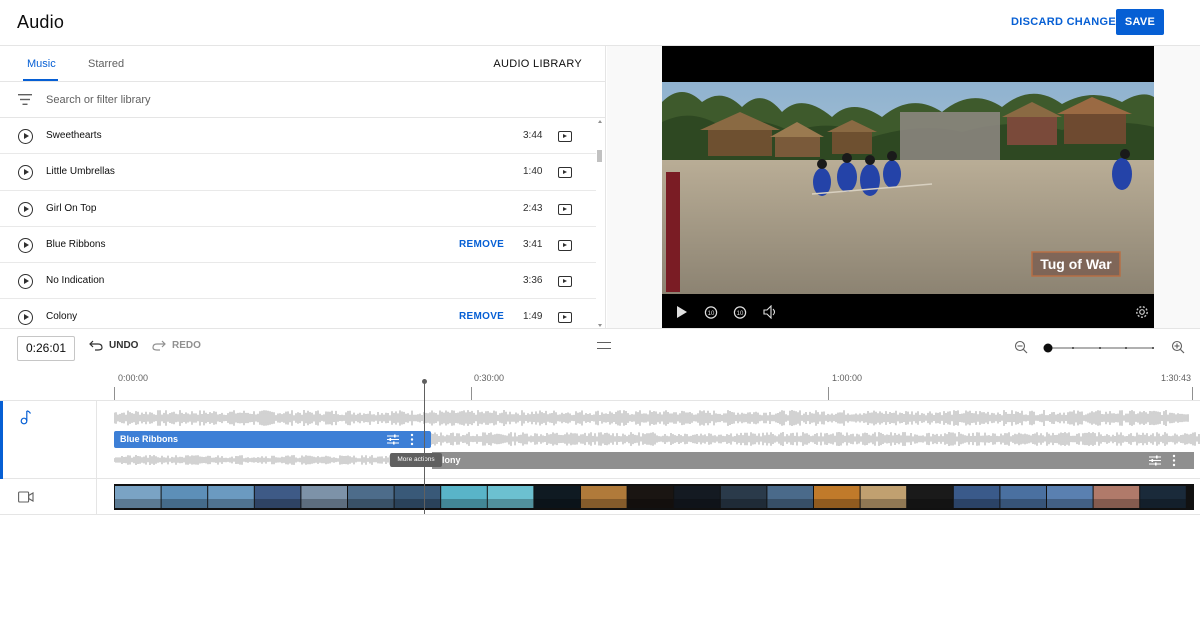 The width and height of the screenshot is (1200, 630). Describe the element at coordinates (600, 385) in the screenshot. I see `timeline-ruler: 0:00:00 0:30:00 1:00:00 1:30:43` at that location.